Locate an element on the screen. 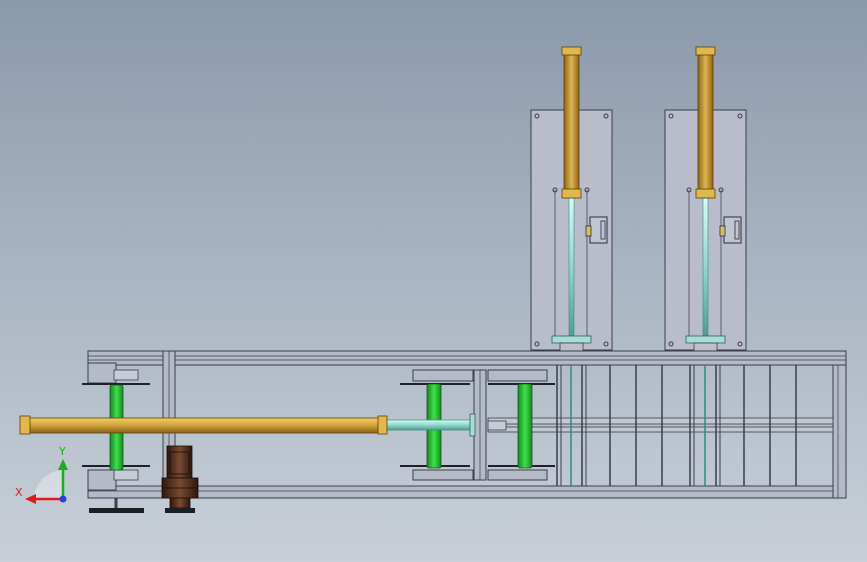 This screenshot has width=867, height=562. x-axis-arrow-icon is located at coordinates (30, 499).